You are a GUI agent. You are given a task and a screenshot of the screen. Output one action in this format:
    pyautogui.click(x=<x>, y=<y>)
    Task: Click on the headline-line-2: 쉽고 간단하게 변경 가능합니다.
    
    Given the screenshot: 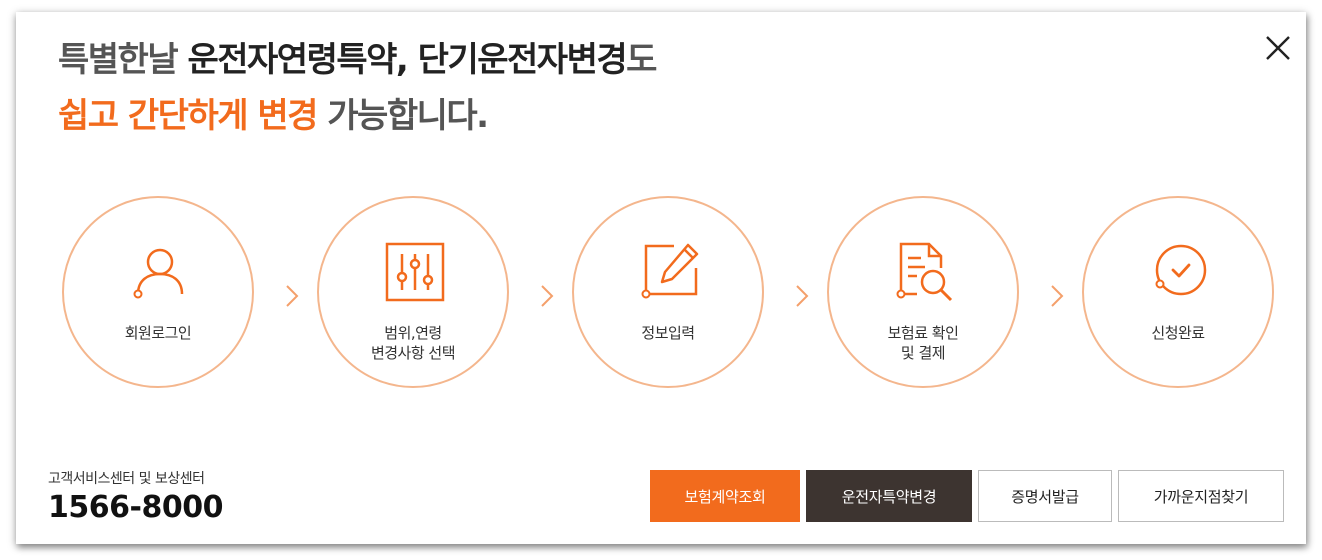 What is the action you would take?
    pyautogui.click(x=357, y=116)
    